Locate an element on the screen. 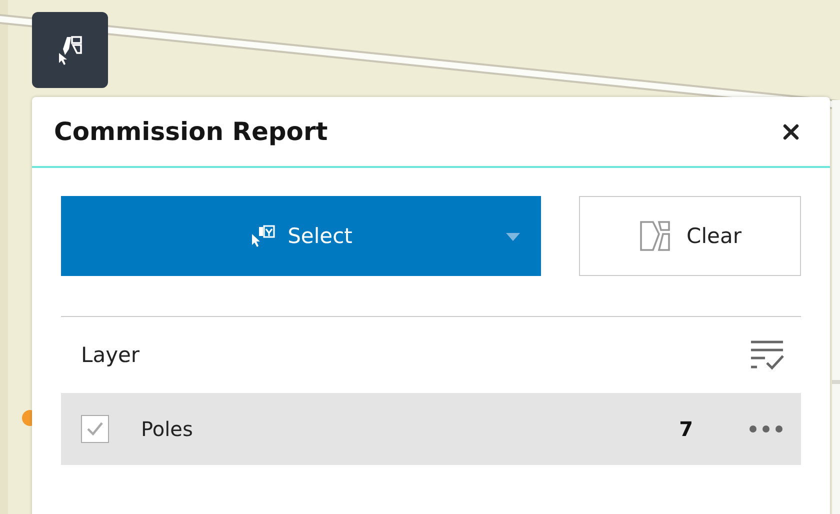  layer-header: Layer is located at coordinates (110, 355).